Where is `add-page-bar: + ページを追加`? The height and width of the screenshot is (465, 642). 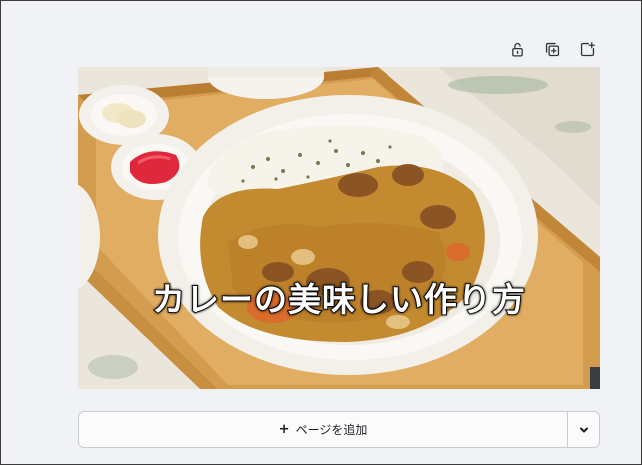 add-page-bar: + ページを追加 is located at coordinates (339, 429).